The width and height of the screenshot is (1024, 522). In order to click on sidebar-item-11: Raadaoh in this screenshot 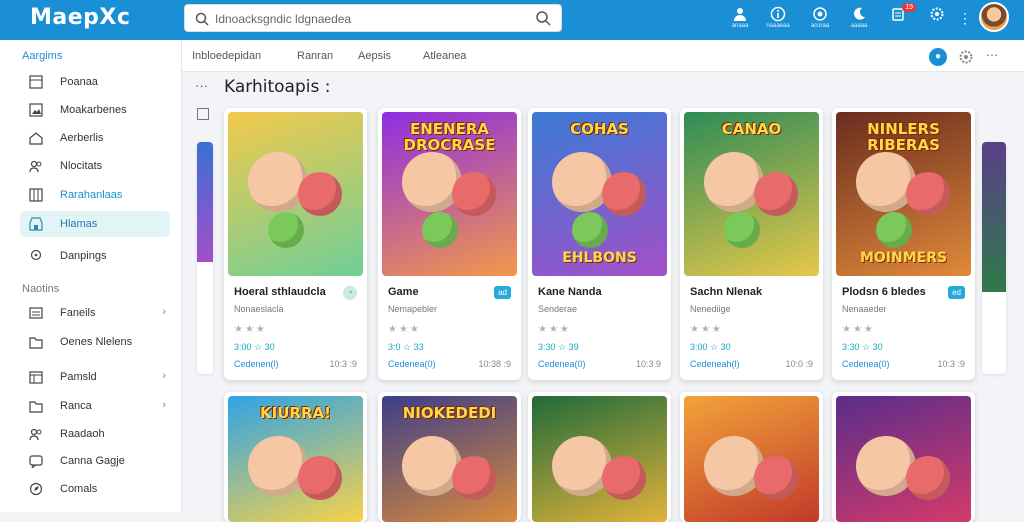, I will do `click(95, 434)`.